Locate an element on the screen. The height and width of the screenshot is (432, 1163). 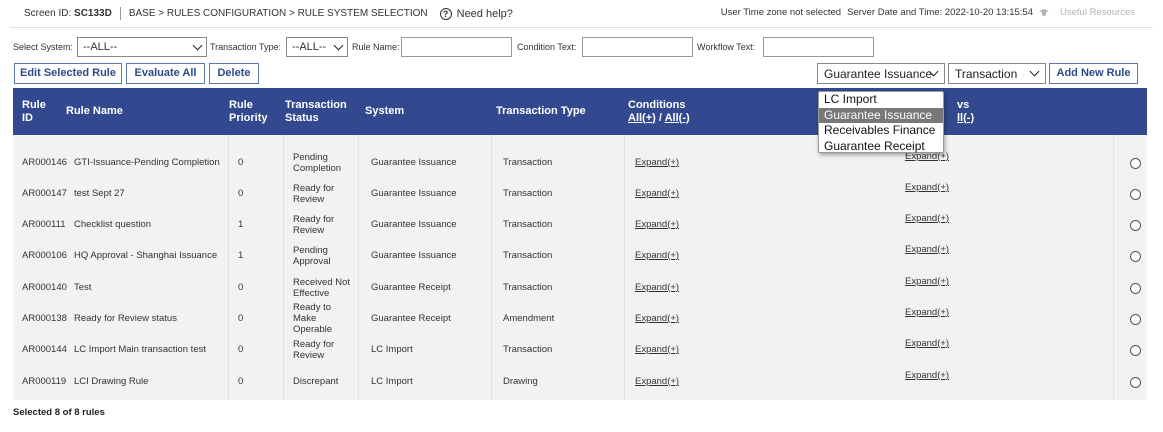
col-rule-id: Rule ID is located at coordinates (37, 111).